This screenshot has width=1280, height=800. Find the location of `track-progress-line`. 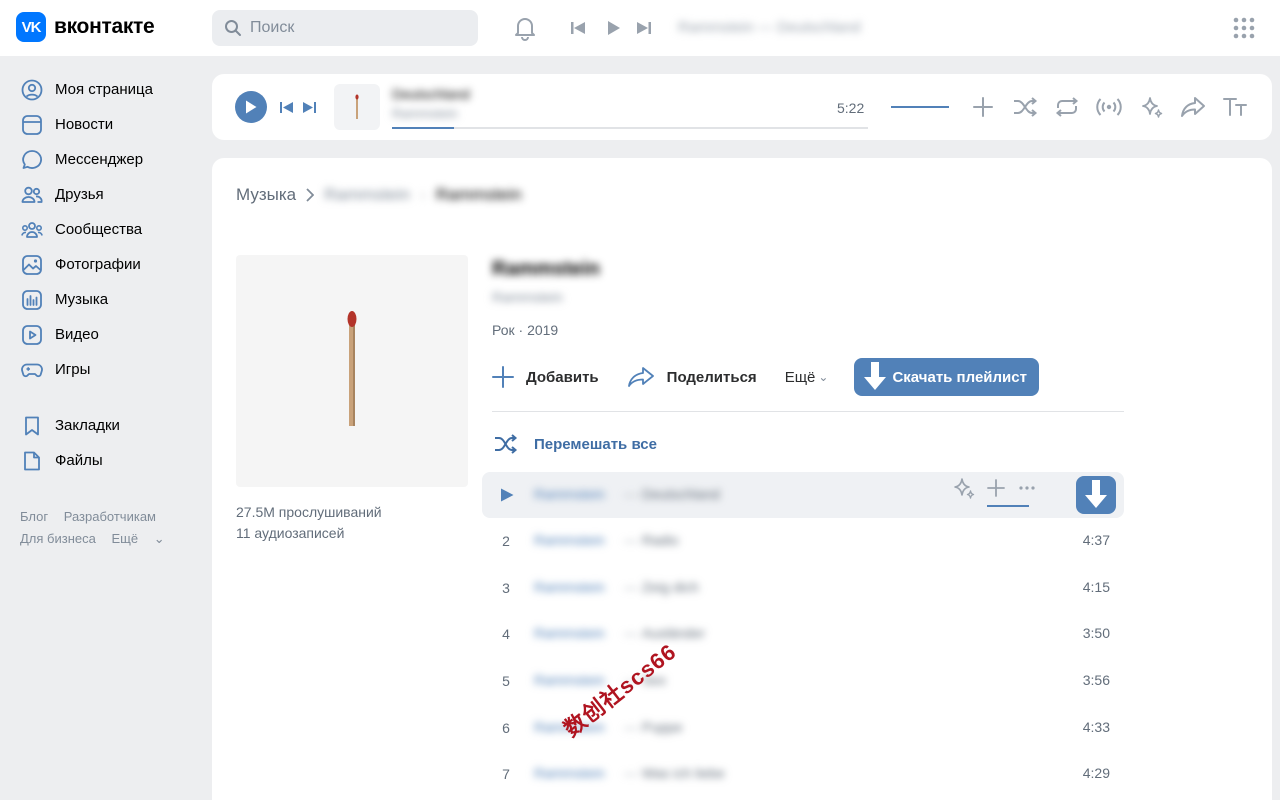

track-progress-line is located at coordinates (1008, 506).